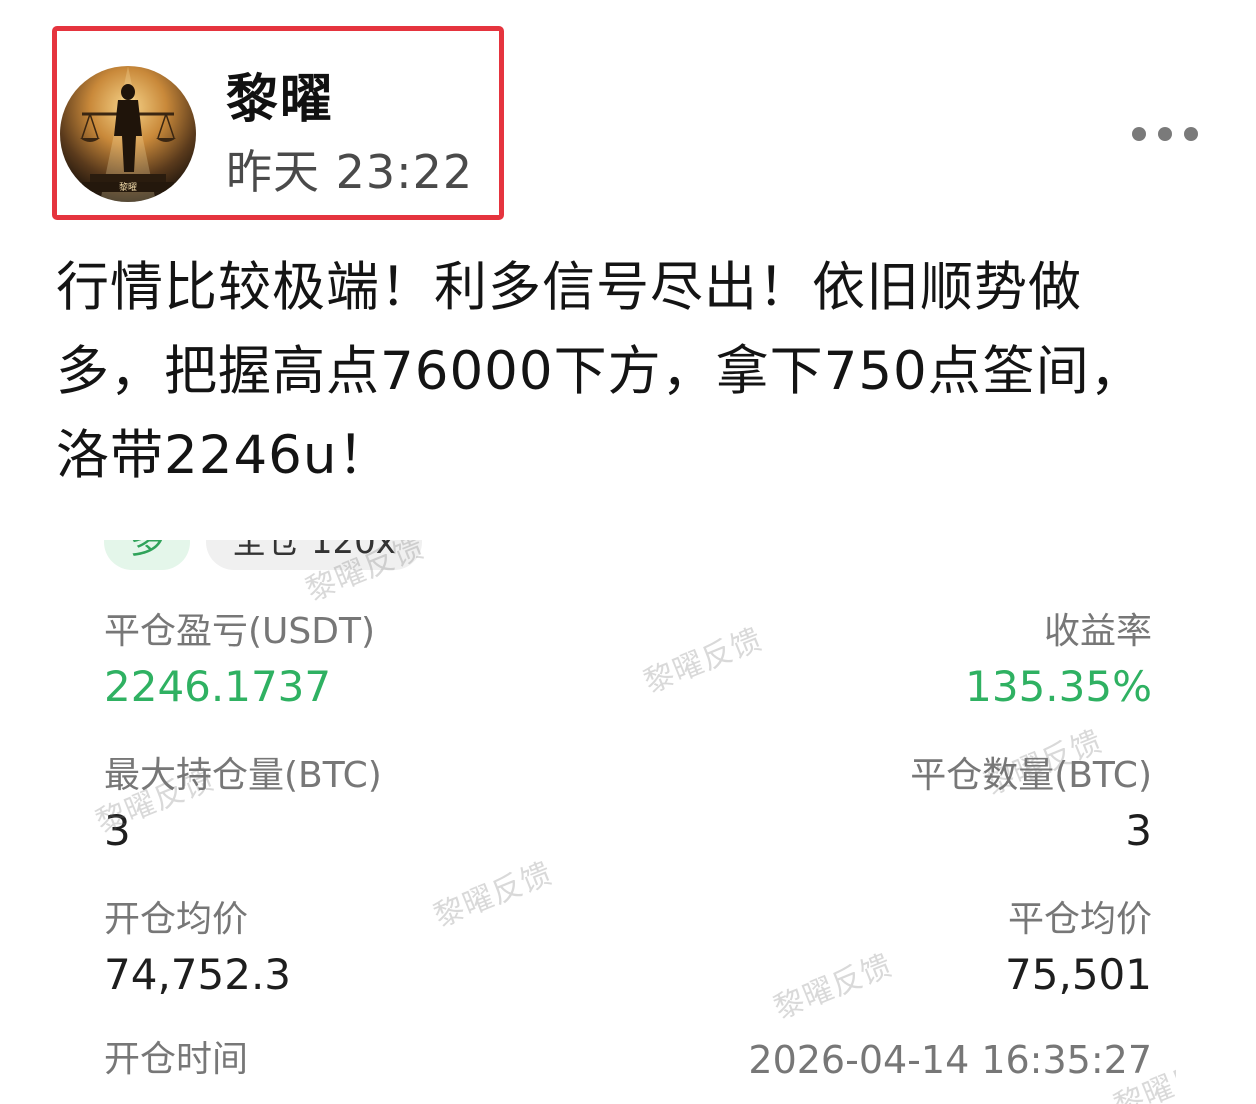 The height and width of the screenshot is (1104, 1256). I want to click on roi-value: 135.35%, so click(1058, 686).